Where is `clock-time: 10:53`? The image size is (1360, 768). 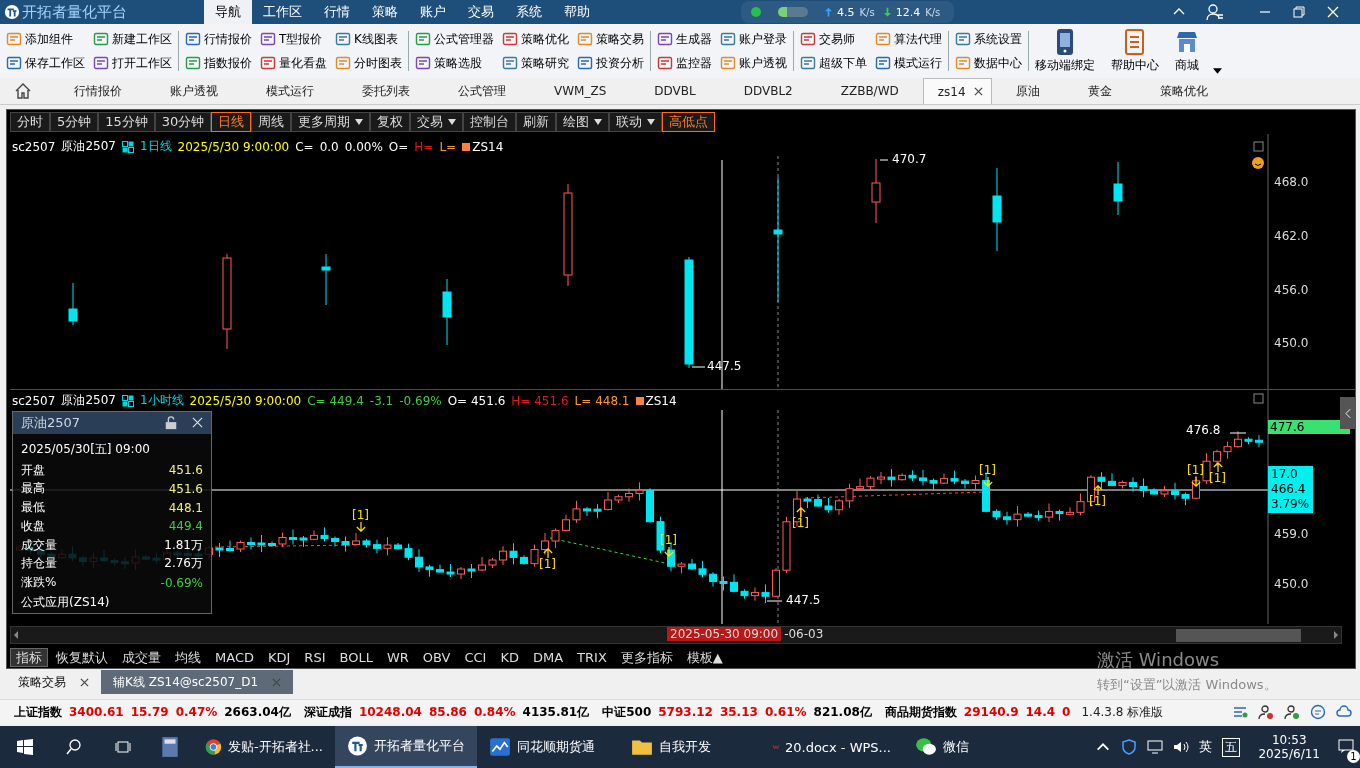
clock-time: 10:53 is located at coordinates (1289, 740).